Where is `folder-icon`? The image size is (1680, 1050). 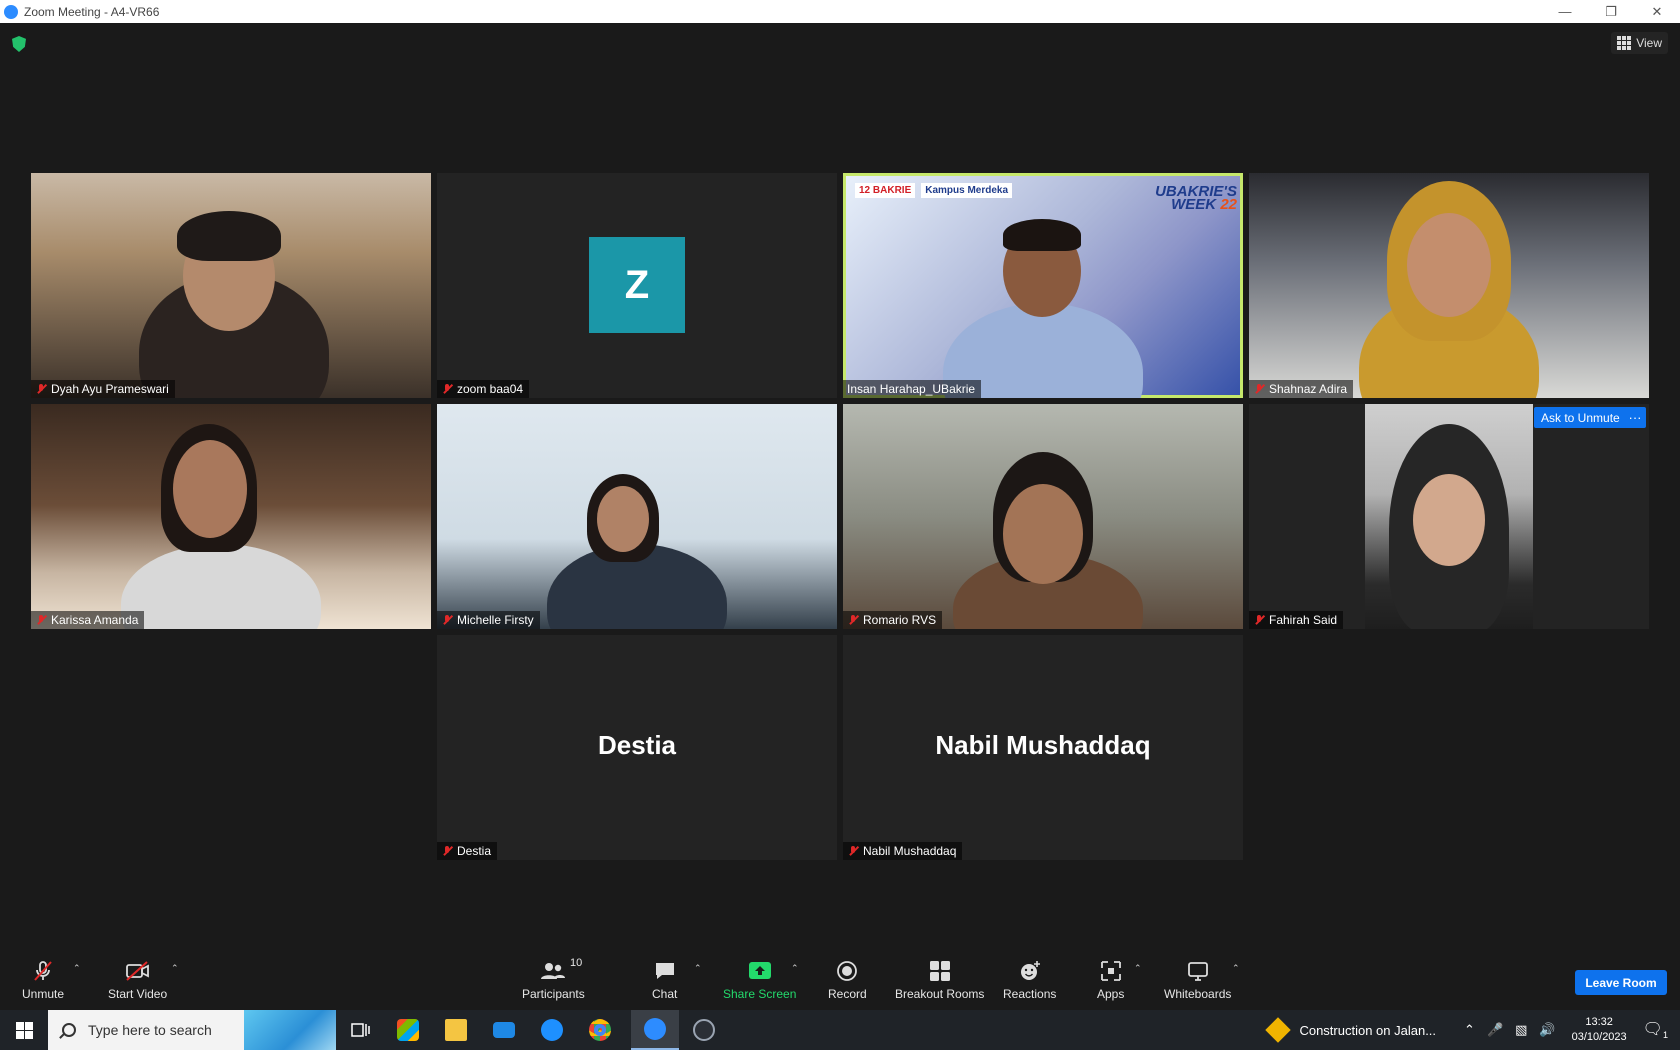
folder-icon is located at coordinates (456, 1030).